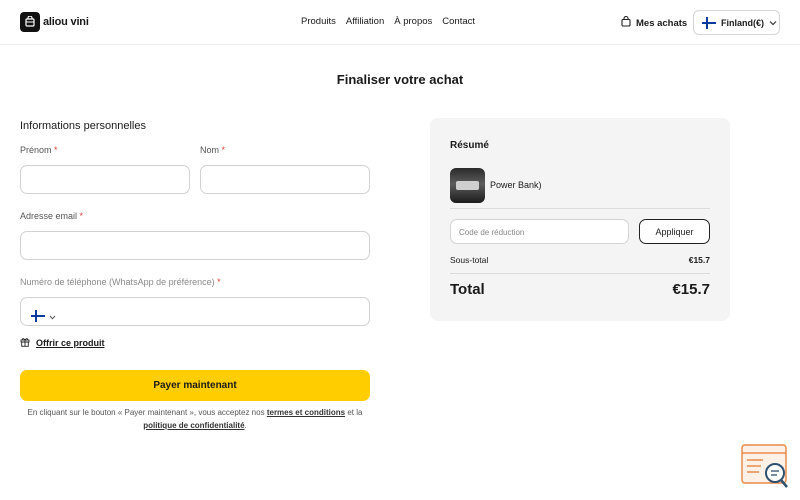  Describe the element at coordinates (195, 311) in the screenshot. I see `phone-field` at that location.